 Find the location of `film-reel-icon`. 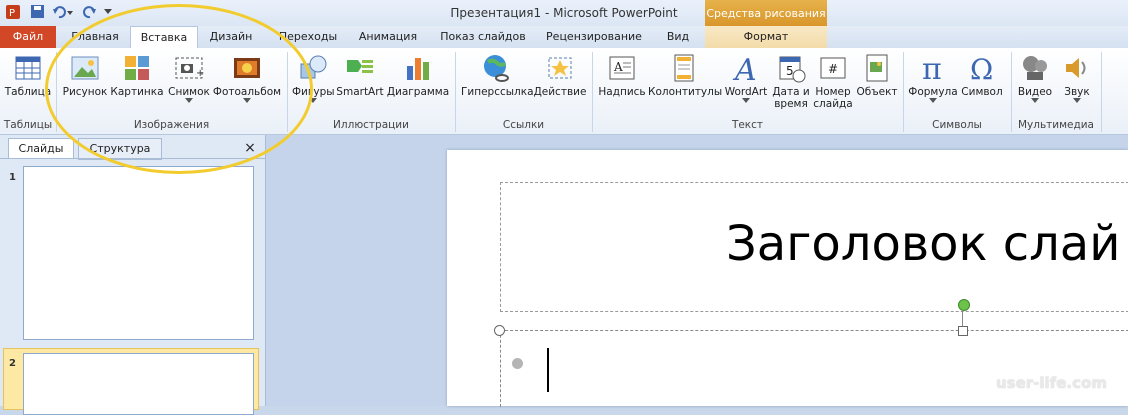

film-reel-icon is located at coordinates (1035, 68).